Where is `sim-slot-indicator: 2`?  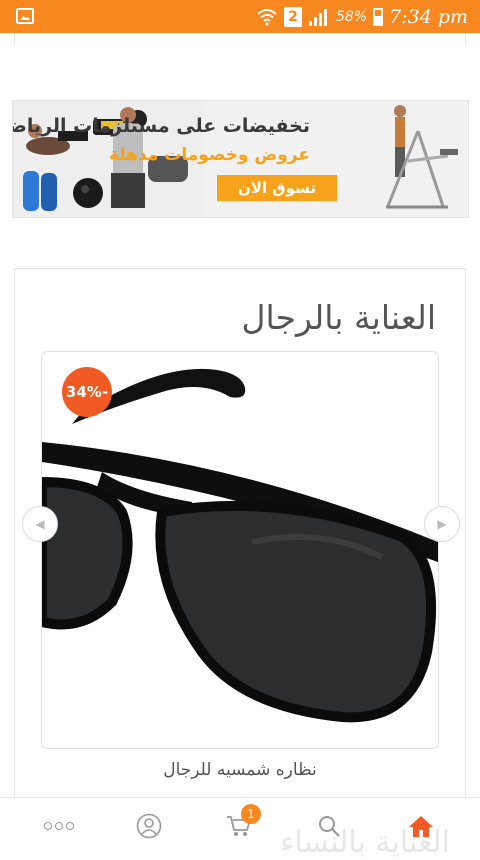
sim-slot-indicator: 2 is located at coordinates (292, 17).